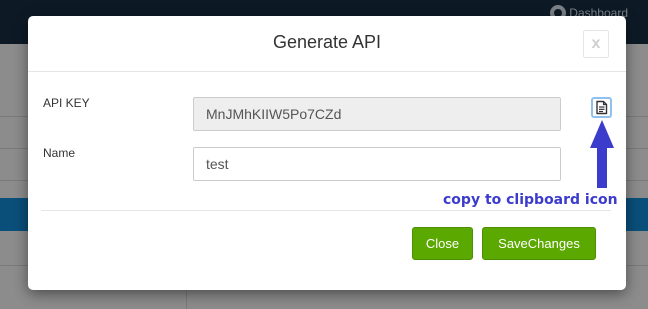 The image size is (648, 309). What do you see at coordinates (596, 44) in the screenshot?
I see `close-icon: x` at bounding box center [596, 44].